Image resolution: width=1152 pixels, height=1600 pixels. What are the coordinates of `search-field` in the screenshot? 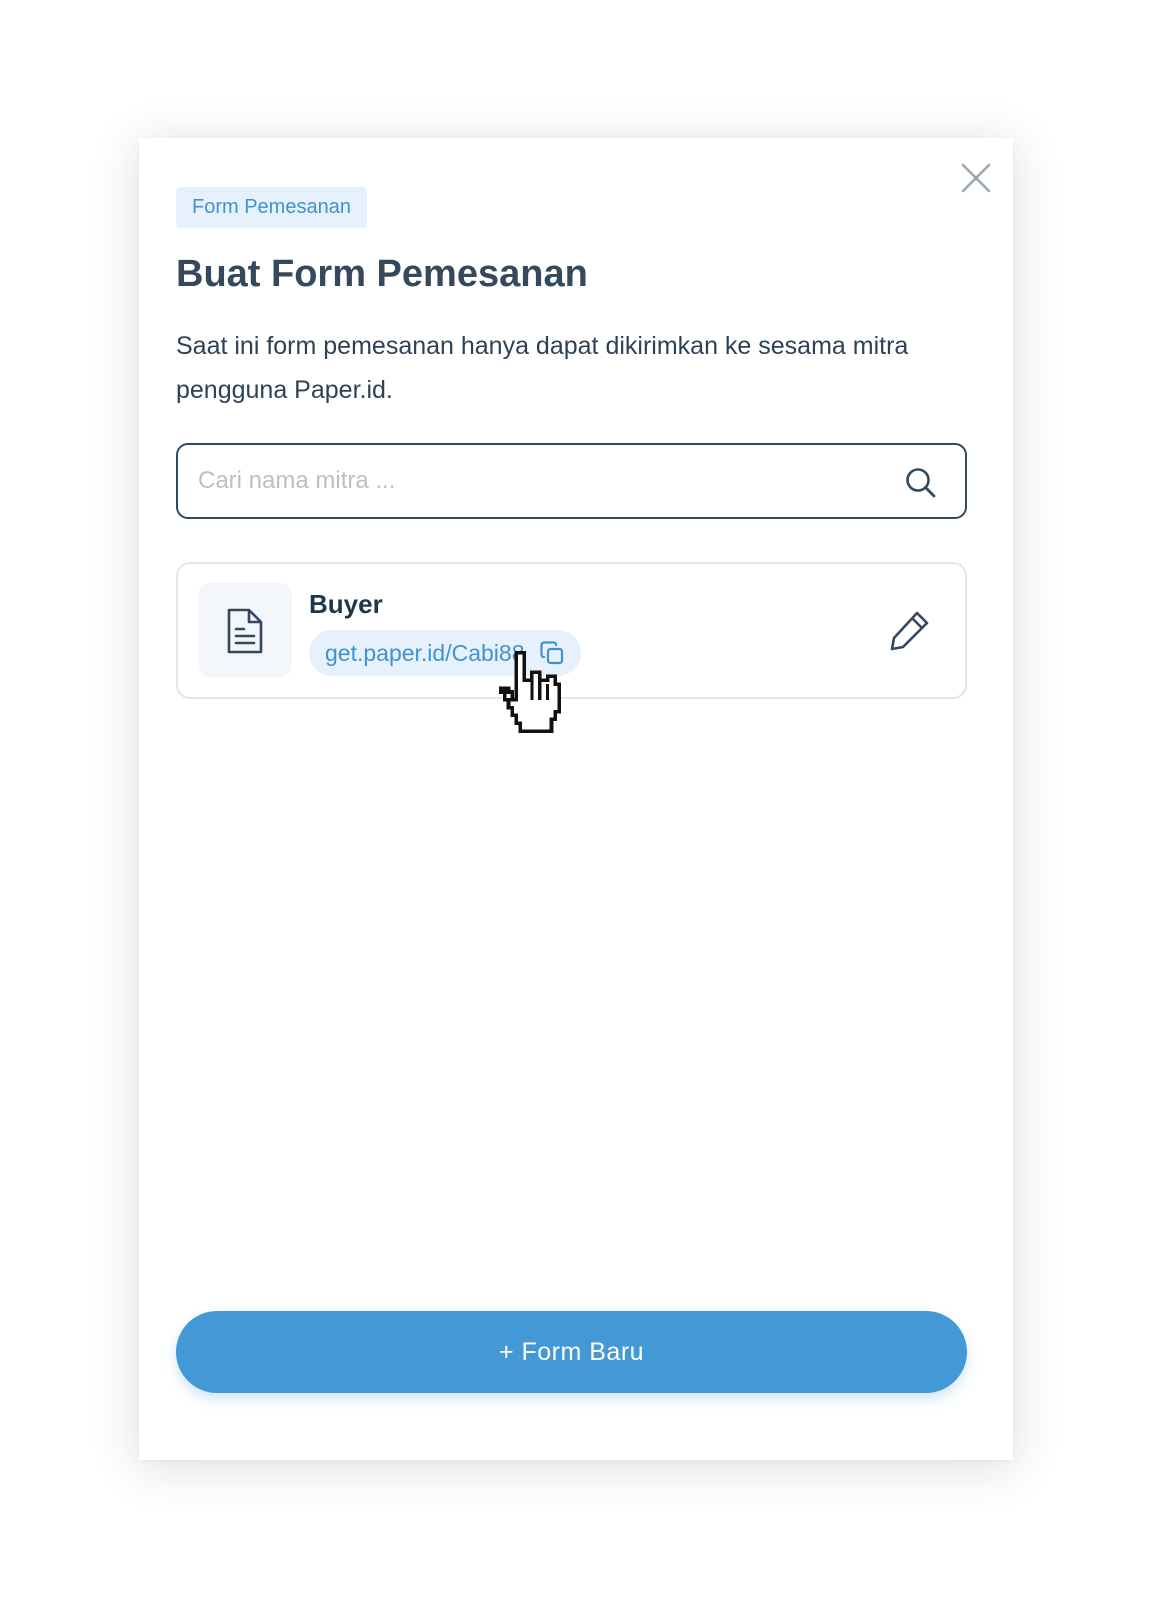 It's located at (571, 481).